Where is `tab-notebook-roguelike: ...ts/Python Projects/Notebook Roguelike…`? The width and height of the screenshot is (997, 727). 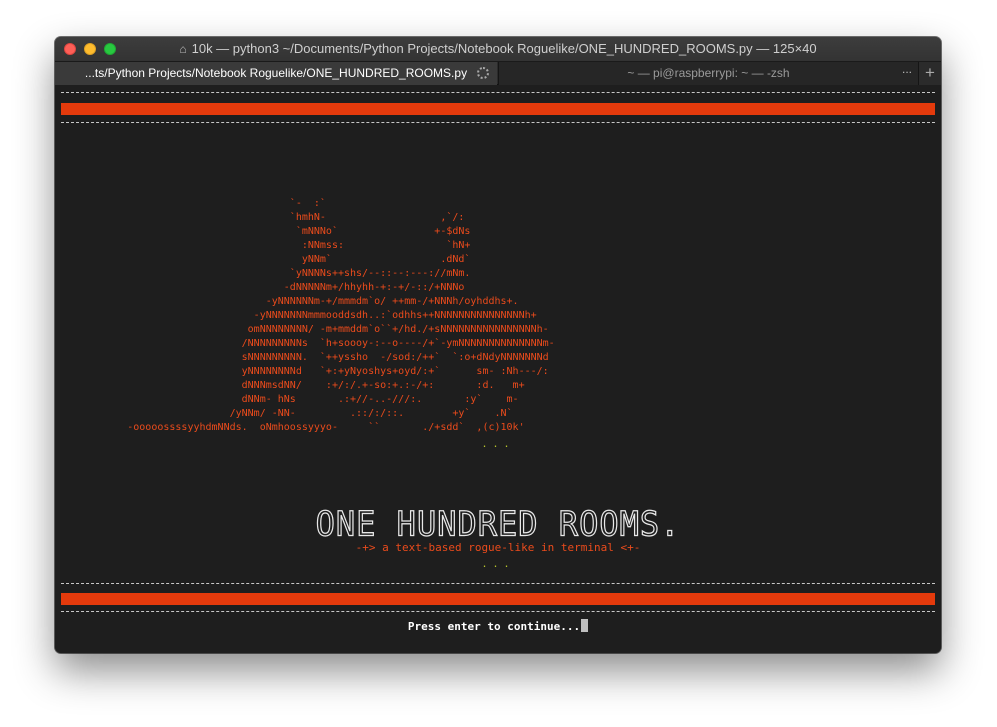
tab-notebook-roguelike: ...ts/Python Projects/Notebook Roguelike… is located at coordinates (276, 73).